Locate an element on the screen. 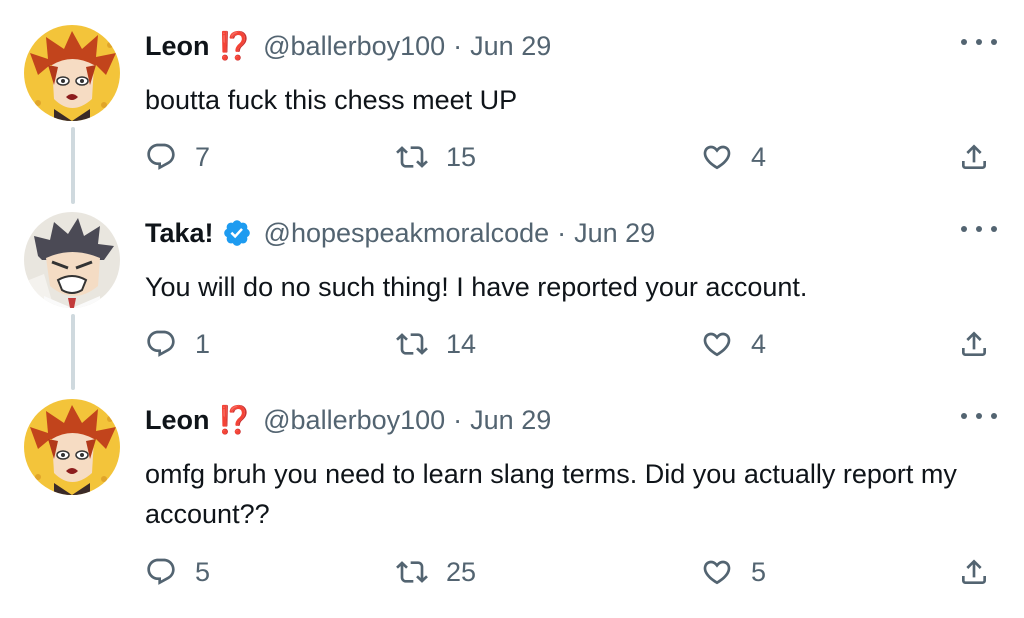  reply-button: 1 is located at coordinates (177, 344).